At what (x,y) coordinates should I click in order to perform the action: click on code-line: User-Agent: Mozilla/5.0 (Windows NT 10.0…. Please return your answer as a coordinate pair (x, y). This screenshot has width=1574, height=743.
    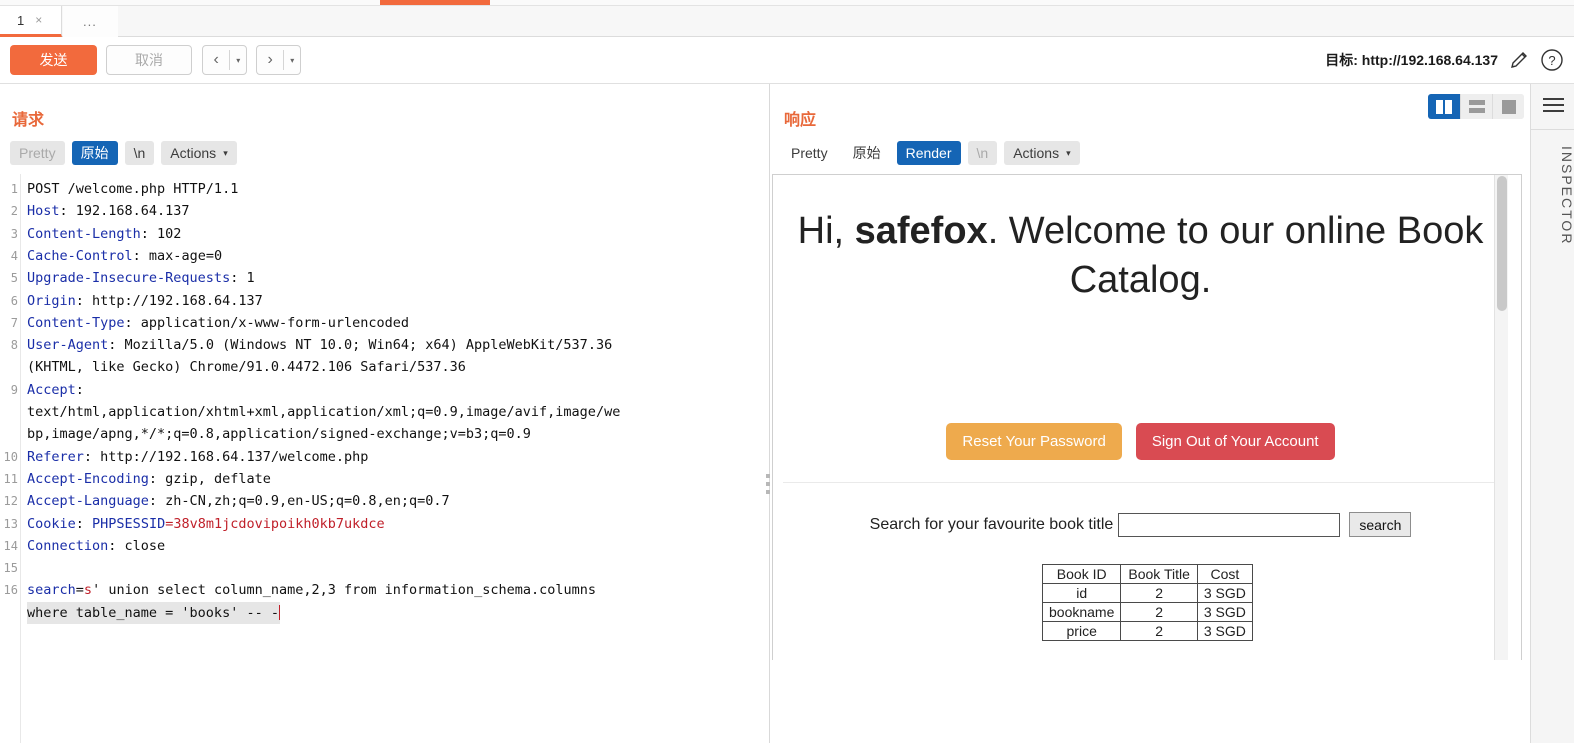
    Looking at the image, I should click on (319, 345).